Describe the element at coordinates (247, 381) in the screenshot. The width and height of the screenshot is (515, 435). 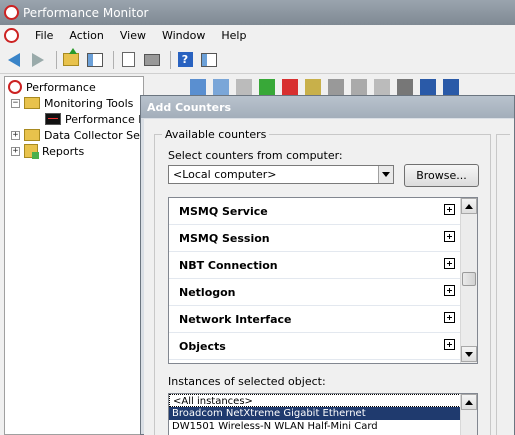
I see `instances-label: Instances of selected object:` at that location.